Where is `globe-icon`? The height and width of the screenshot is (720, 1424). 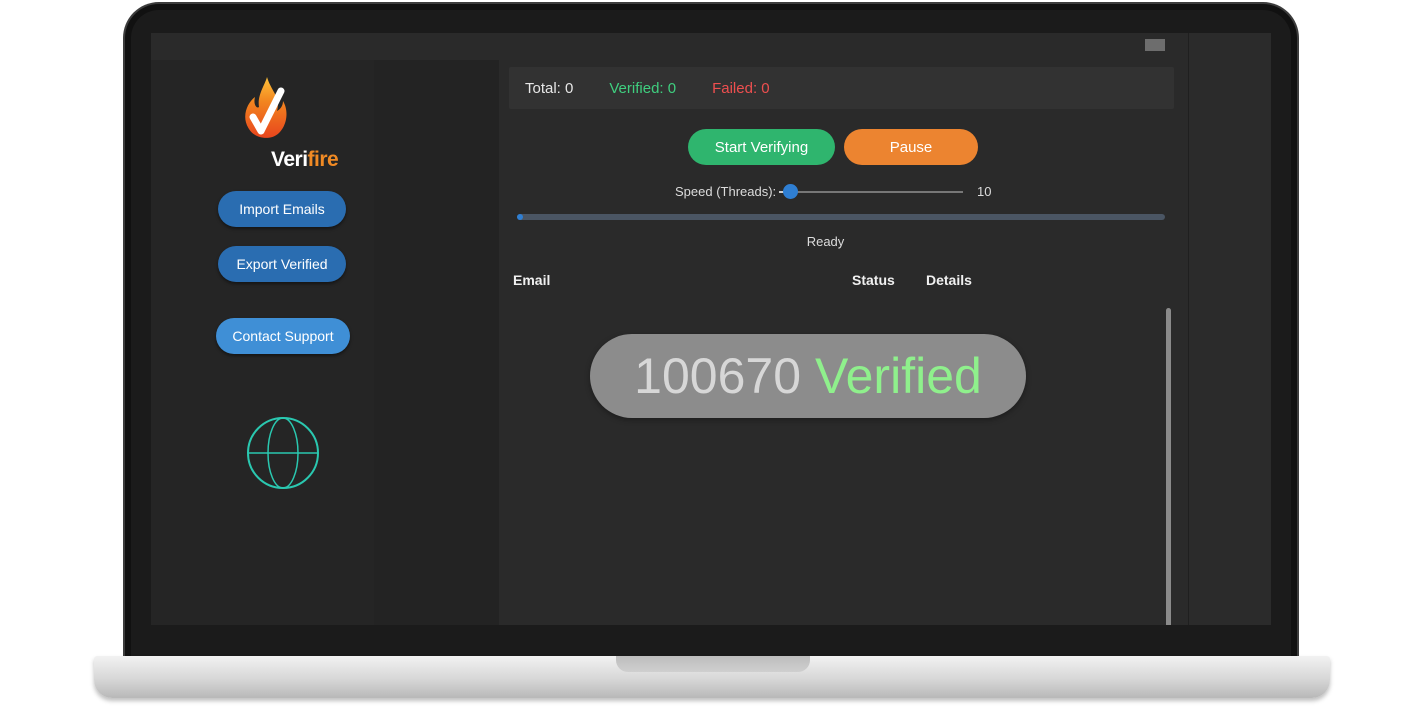 globe-icon is located at coordinates (283, 453).